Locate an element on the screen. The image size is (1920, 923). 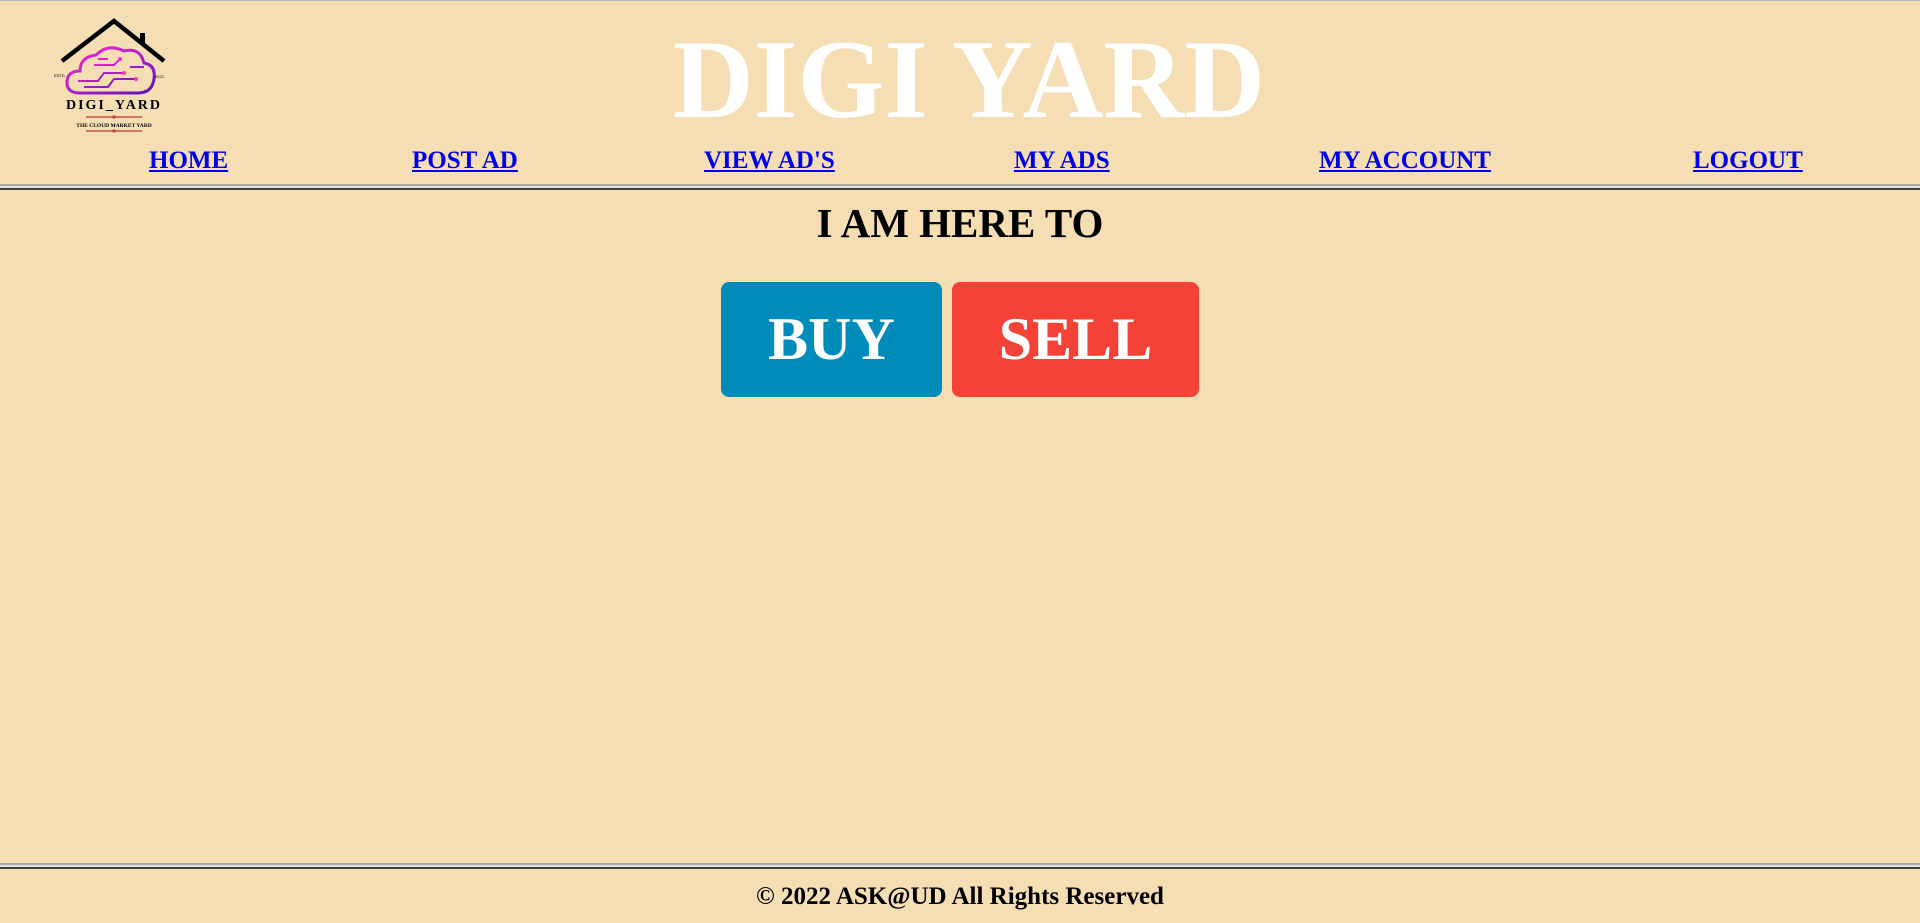
nav-view-ads-link: VIEW AD'S is located at coordinates (769, 161).